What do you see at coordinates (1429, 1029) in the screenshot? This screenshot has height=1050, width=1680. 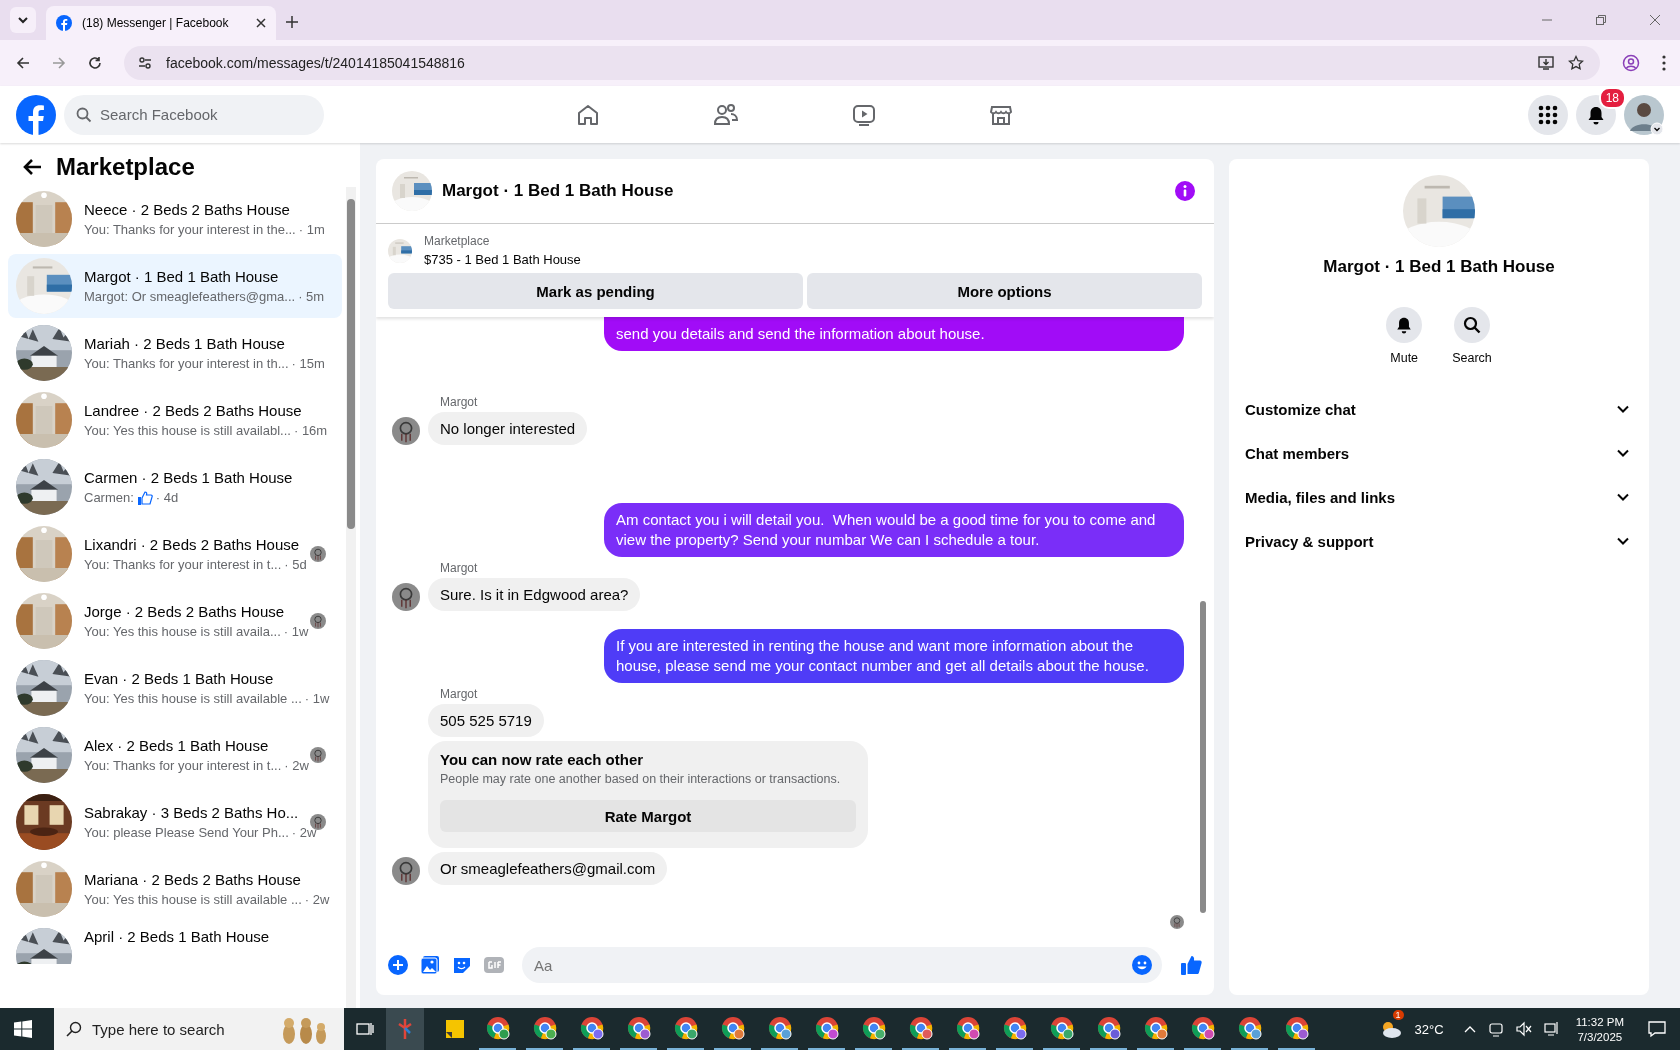 I see `temperature: 32°C` at bounding box center [1429, 1029].